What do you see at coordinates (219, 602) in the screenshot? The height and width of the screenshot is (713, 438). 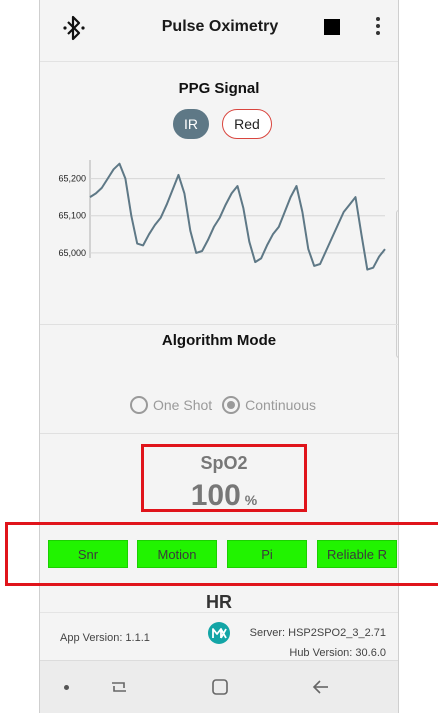 I see `hr-label: HR` at bounding box center [219, 602].